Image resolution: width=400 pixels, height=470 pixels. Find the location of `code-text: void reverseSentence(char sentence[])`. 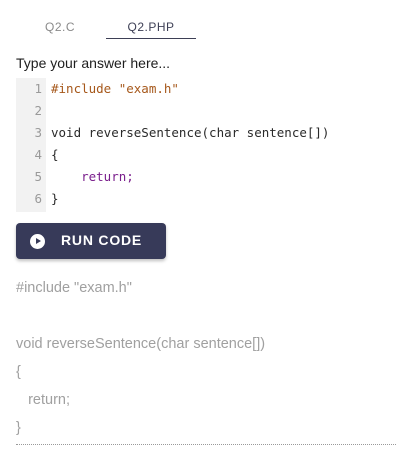

code-text: void reverseSentence(char sentence[]) is located at coordinates (190, 133).